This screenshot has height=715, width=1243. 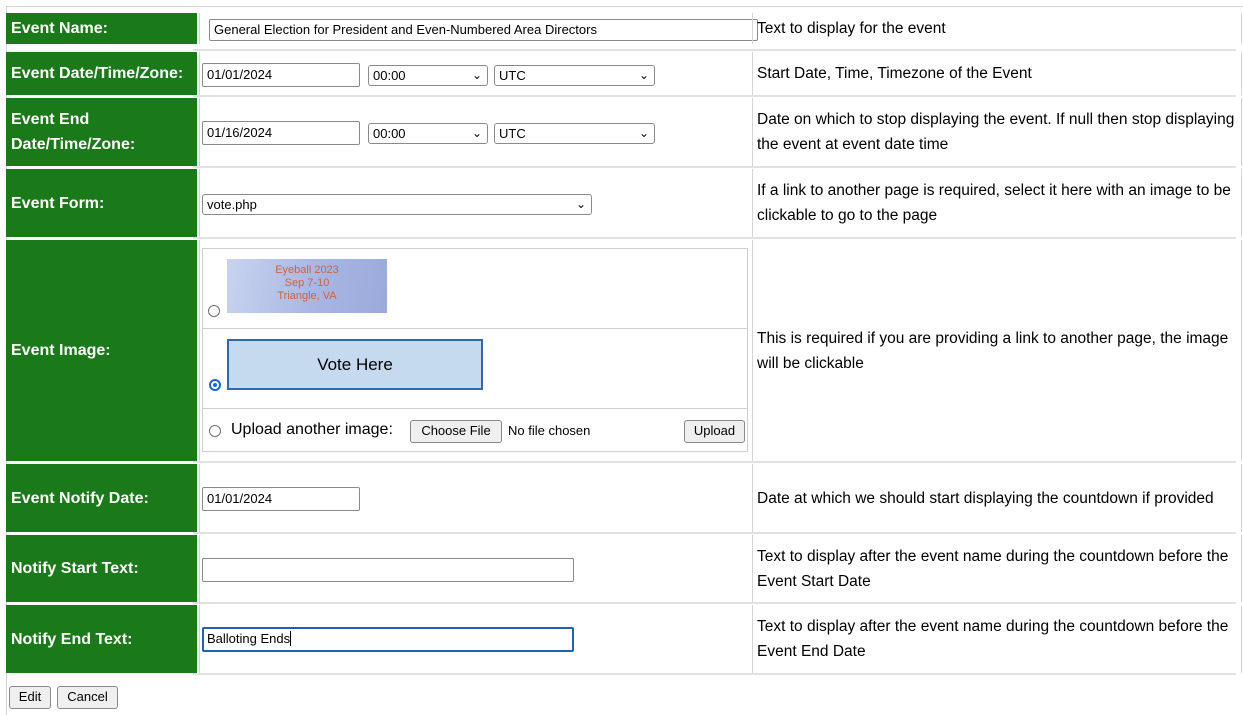 What do you see at coordinates (397, 204) in the screenshot?
I see `event-form-select: vote.php ⌄` at bounding box center [397, 204].